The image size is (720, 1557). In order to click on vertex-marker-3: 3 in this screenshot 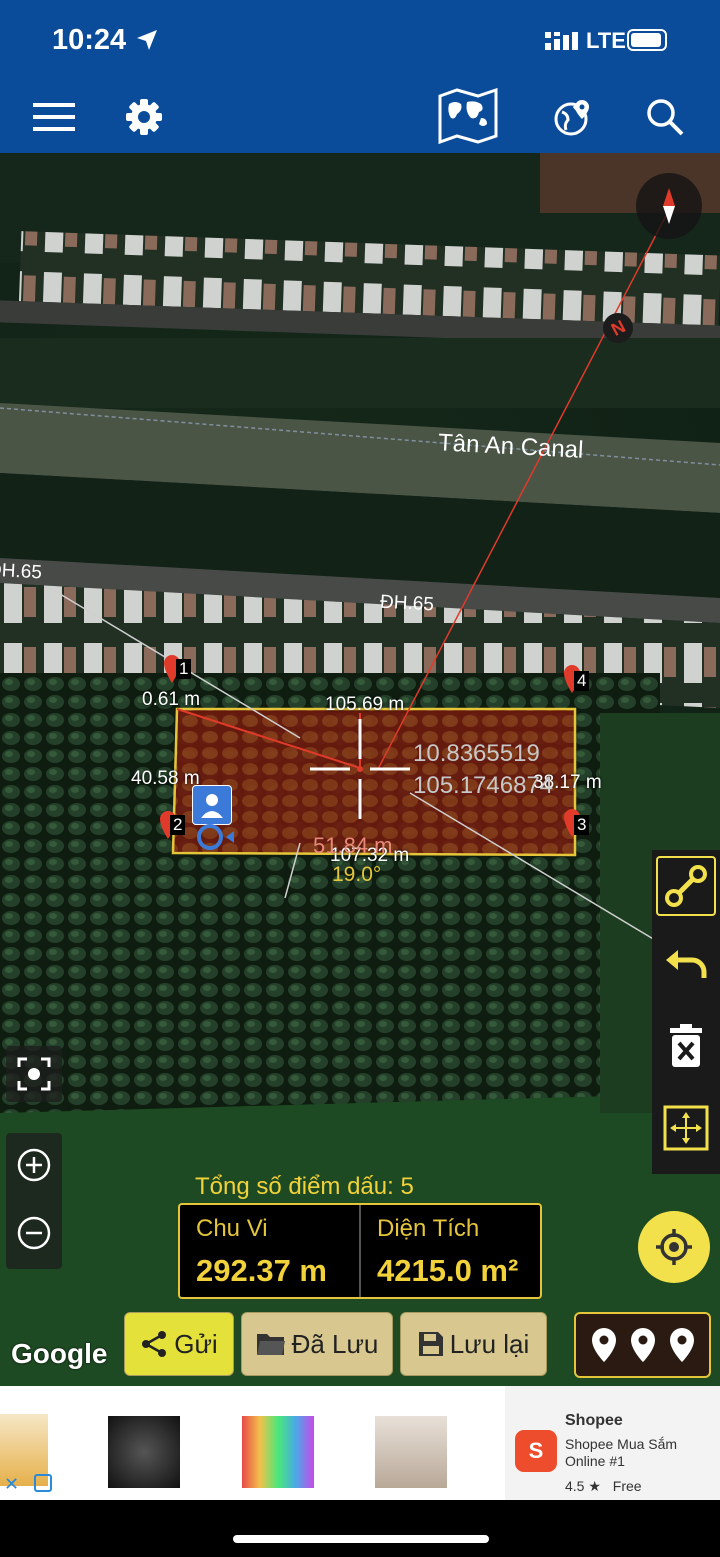, I will do `click(578, 829)`.